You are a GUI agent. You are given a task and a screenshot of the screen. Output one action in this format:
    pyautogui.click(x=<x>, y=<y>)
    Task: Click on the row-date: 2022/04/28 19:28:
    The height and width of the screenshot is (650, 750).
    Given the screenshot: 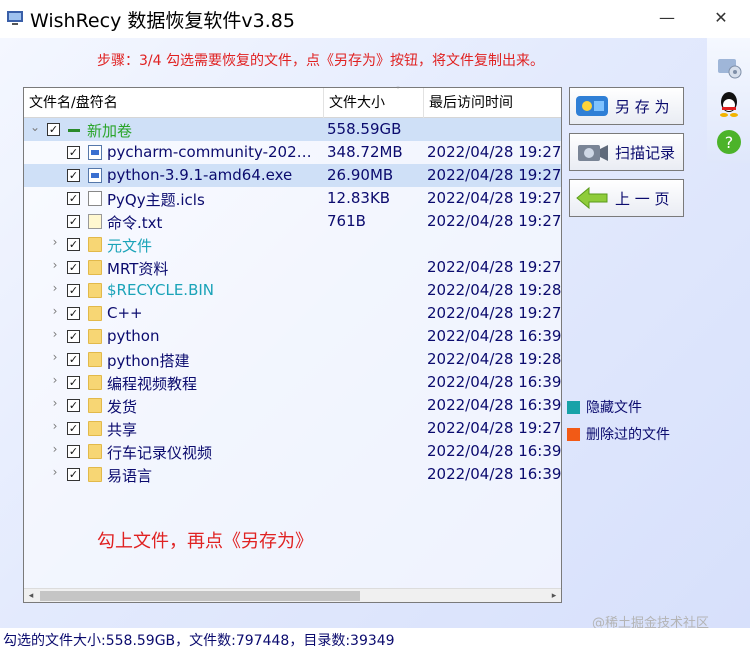 What is the action you would take?
    pyautogui.click(x=494, y=290)
    